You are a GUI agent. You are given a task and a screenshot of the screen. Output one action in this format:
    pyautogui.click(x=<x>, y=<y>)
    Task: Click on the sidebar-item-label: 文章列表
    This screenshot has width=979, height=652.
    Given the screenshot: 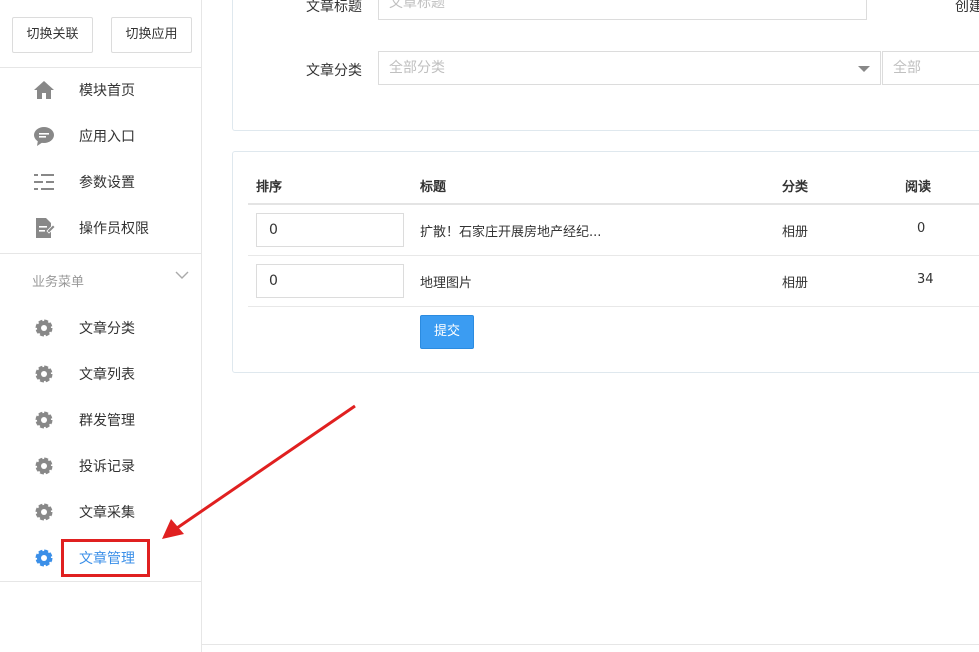 What is the action you would take?
    pyautogui.click(x=107, y=375)
    